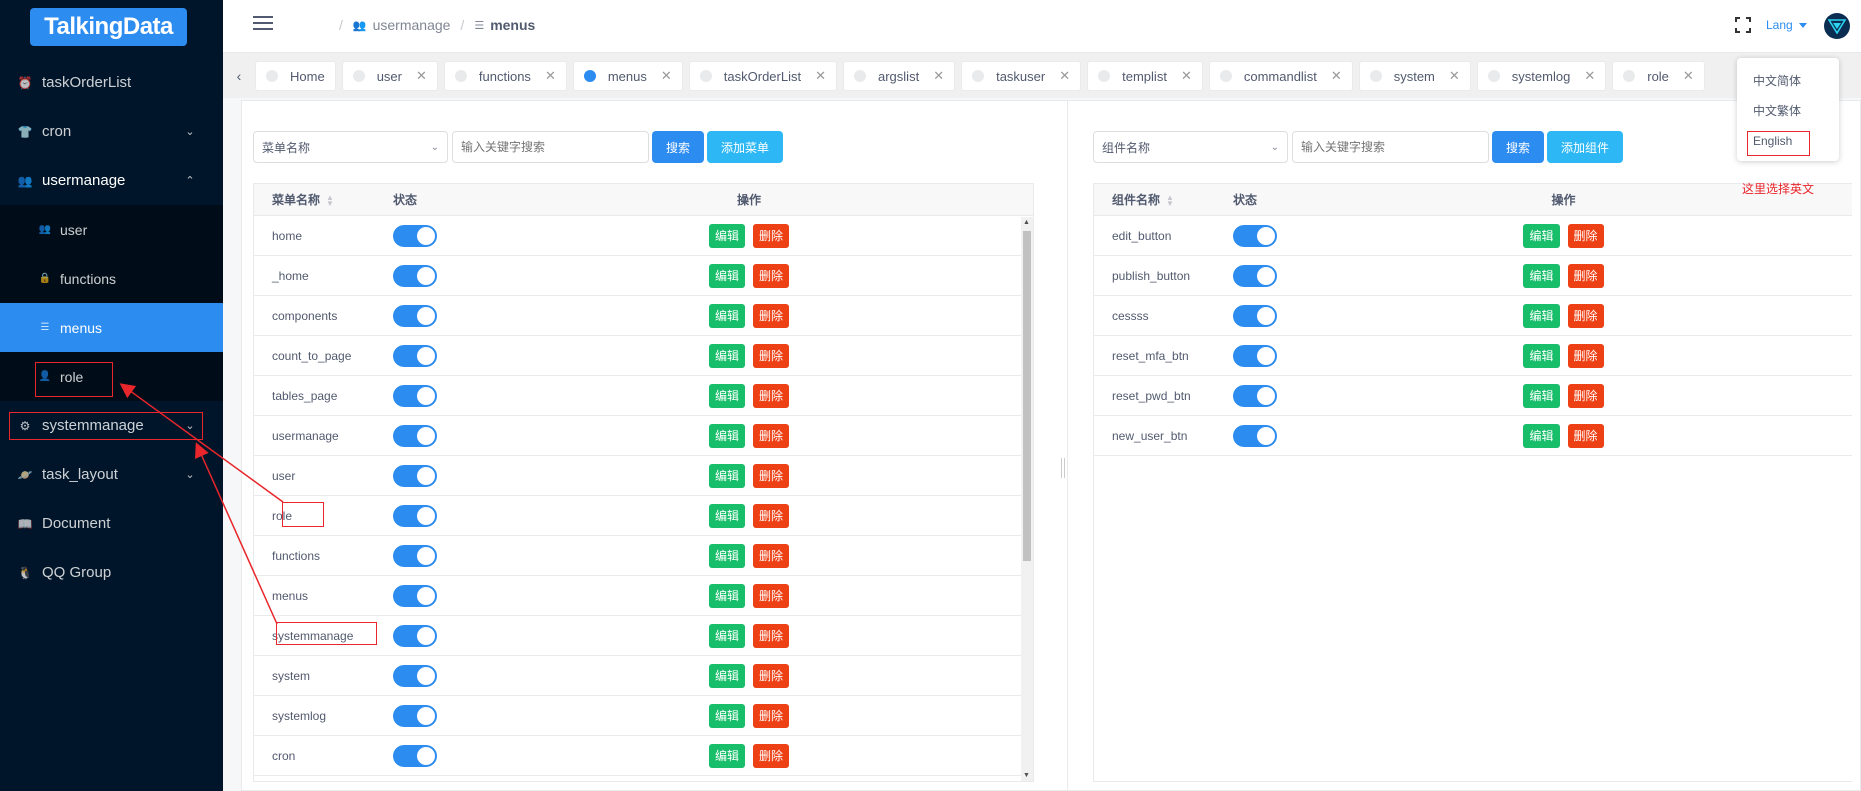  I want to click on tab-scroll-left-icon: ‹, so click(239, 76).